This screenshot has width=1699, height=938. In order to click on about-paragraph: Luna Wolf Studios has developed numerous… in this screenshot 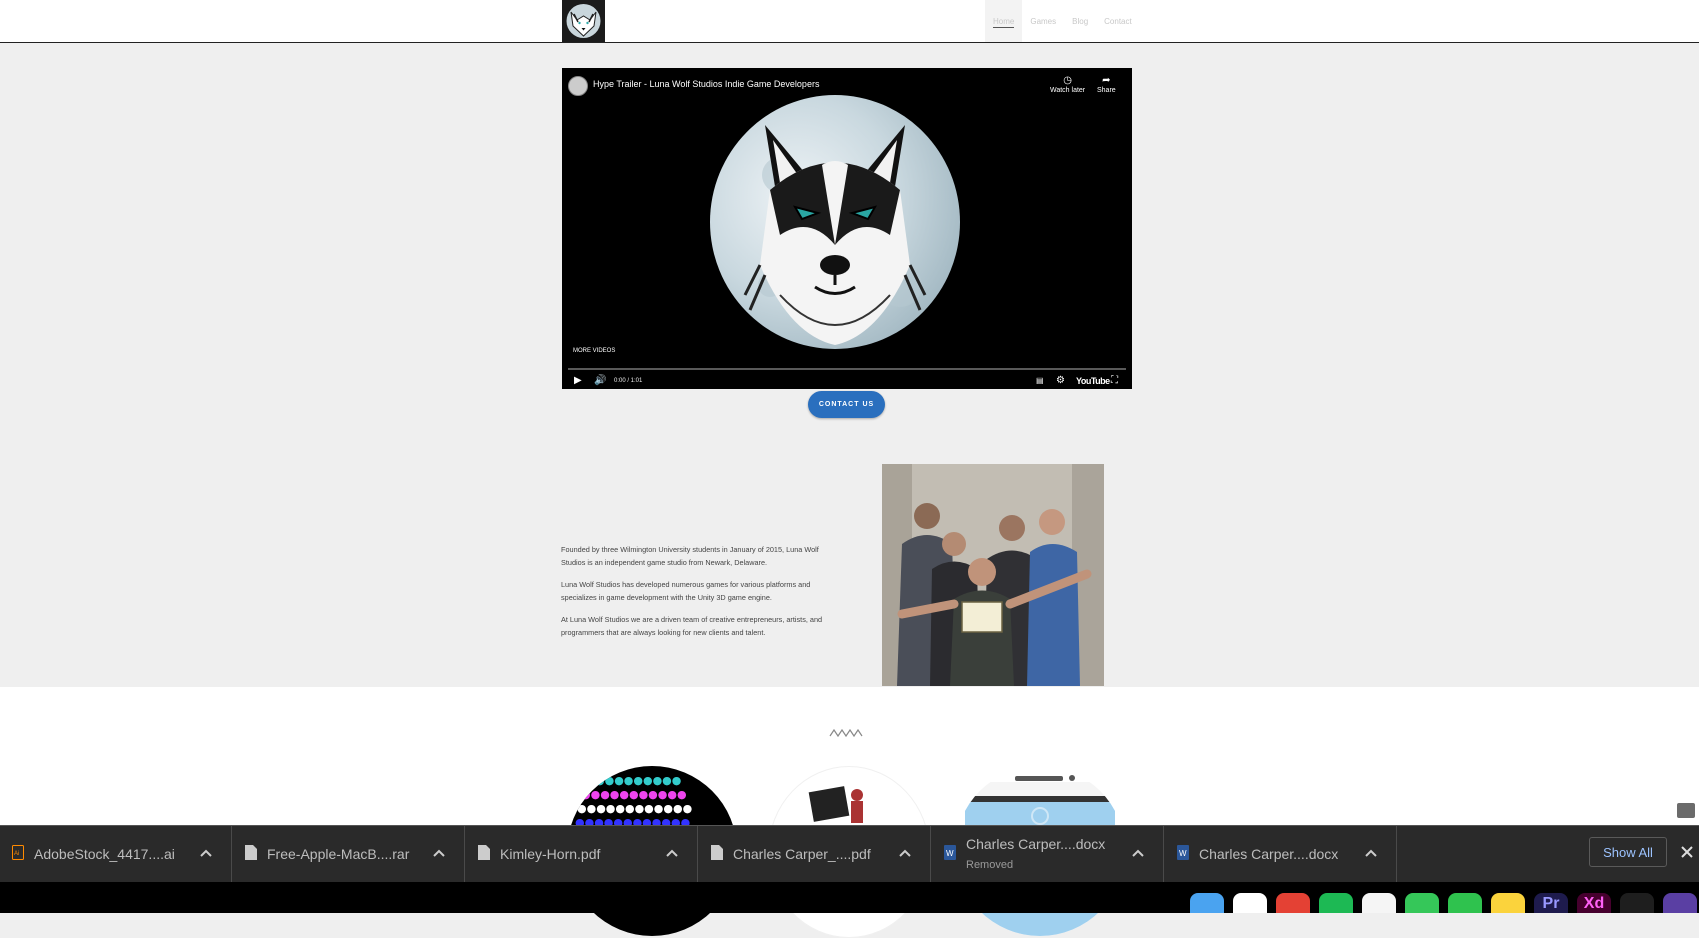, I will do `click(686, 591)`.